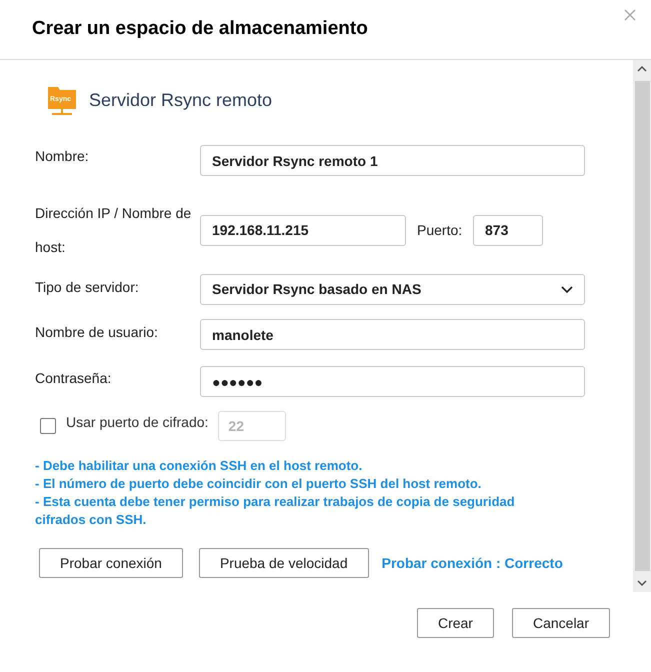 This screenshot has width=651, height=672. I want to click on test-button: Probar conexión, so click(111, 563).